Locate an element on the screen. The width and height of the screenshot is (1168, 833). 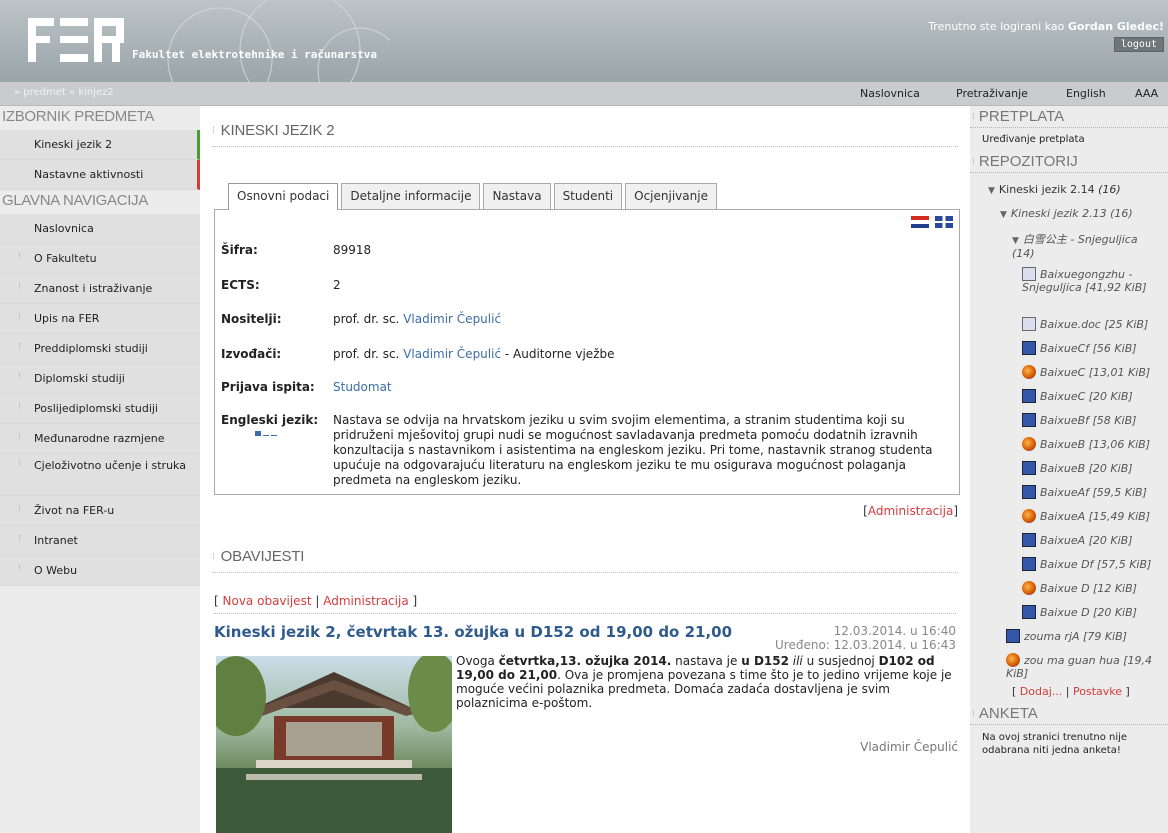
administracija-link: [Administracija] is located at coordinates (910, 511).